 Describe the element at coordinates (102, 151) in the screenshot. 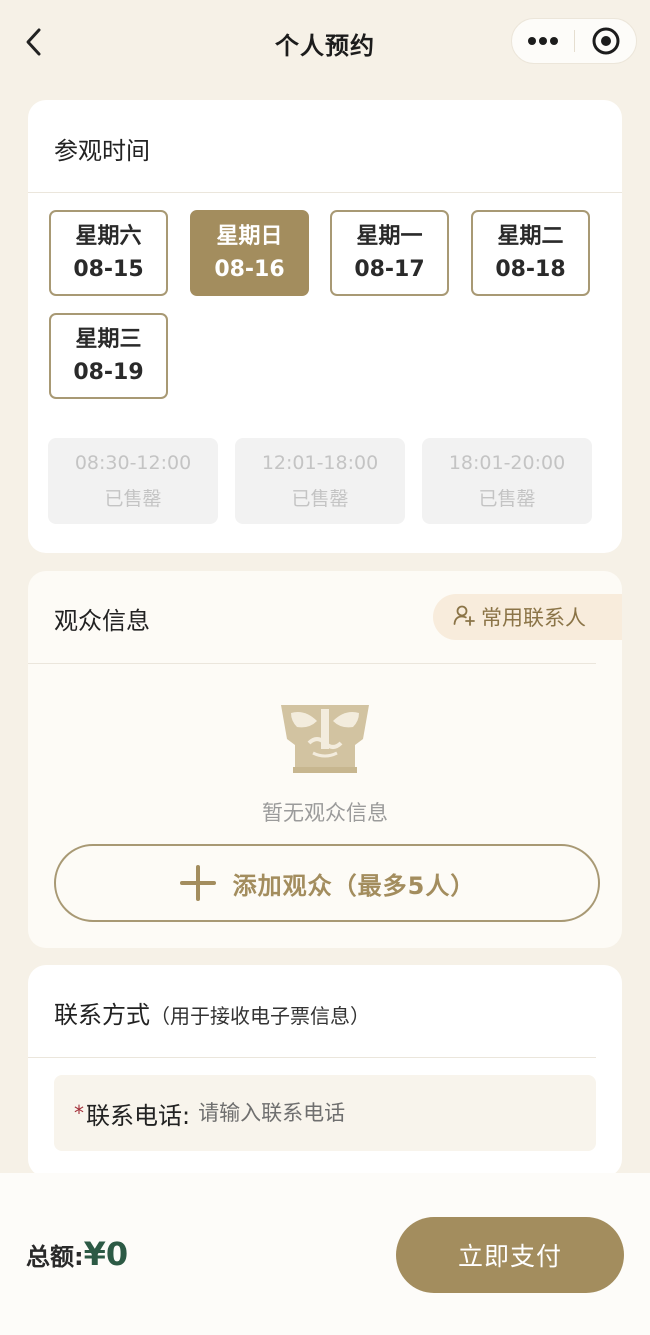

I see `visit-time-title: 参观时间` at that location.